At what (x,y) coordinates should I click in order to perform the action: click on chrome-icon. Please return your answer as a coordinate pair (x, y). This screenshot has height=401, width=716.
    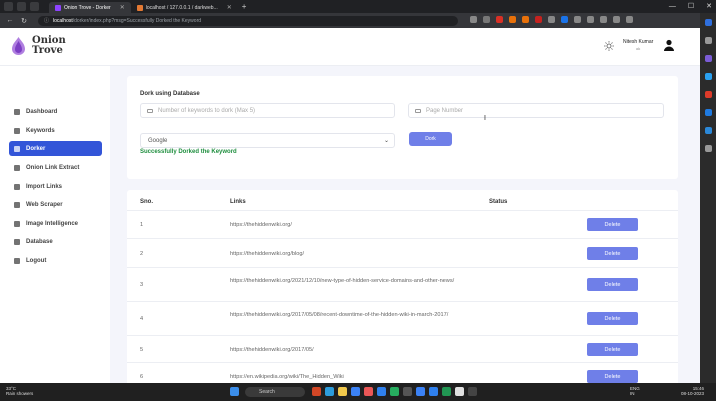
    Looking at the image, I should click on (459, 391).